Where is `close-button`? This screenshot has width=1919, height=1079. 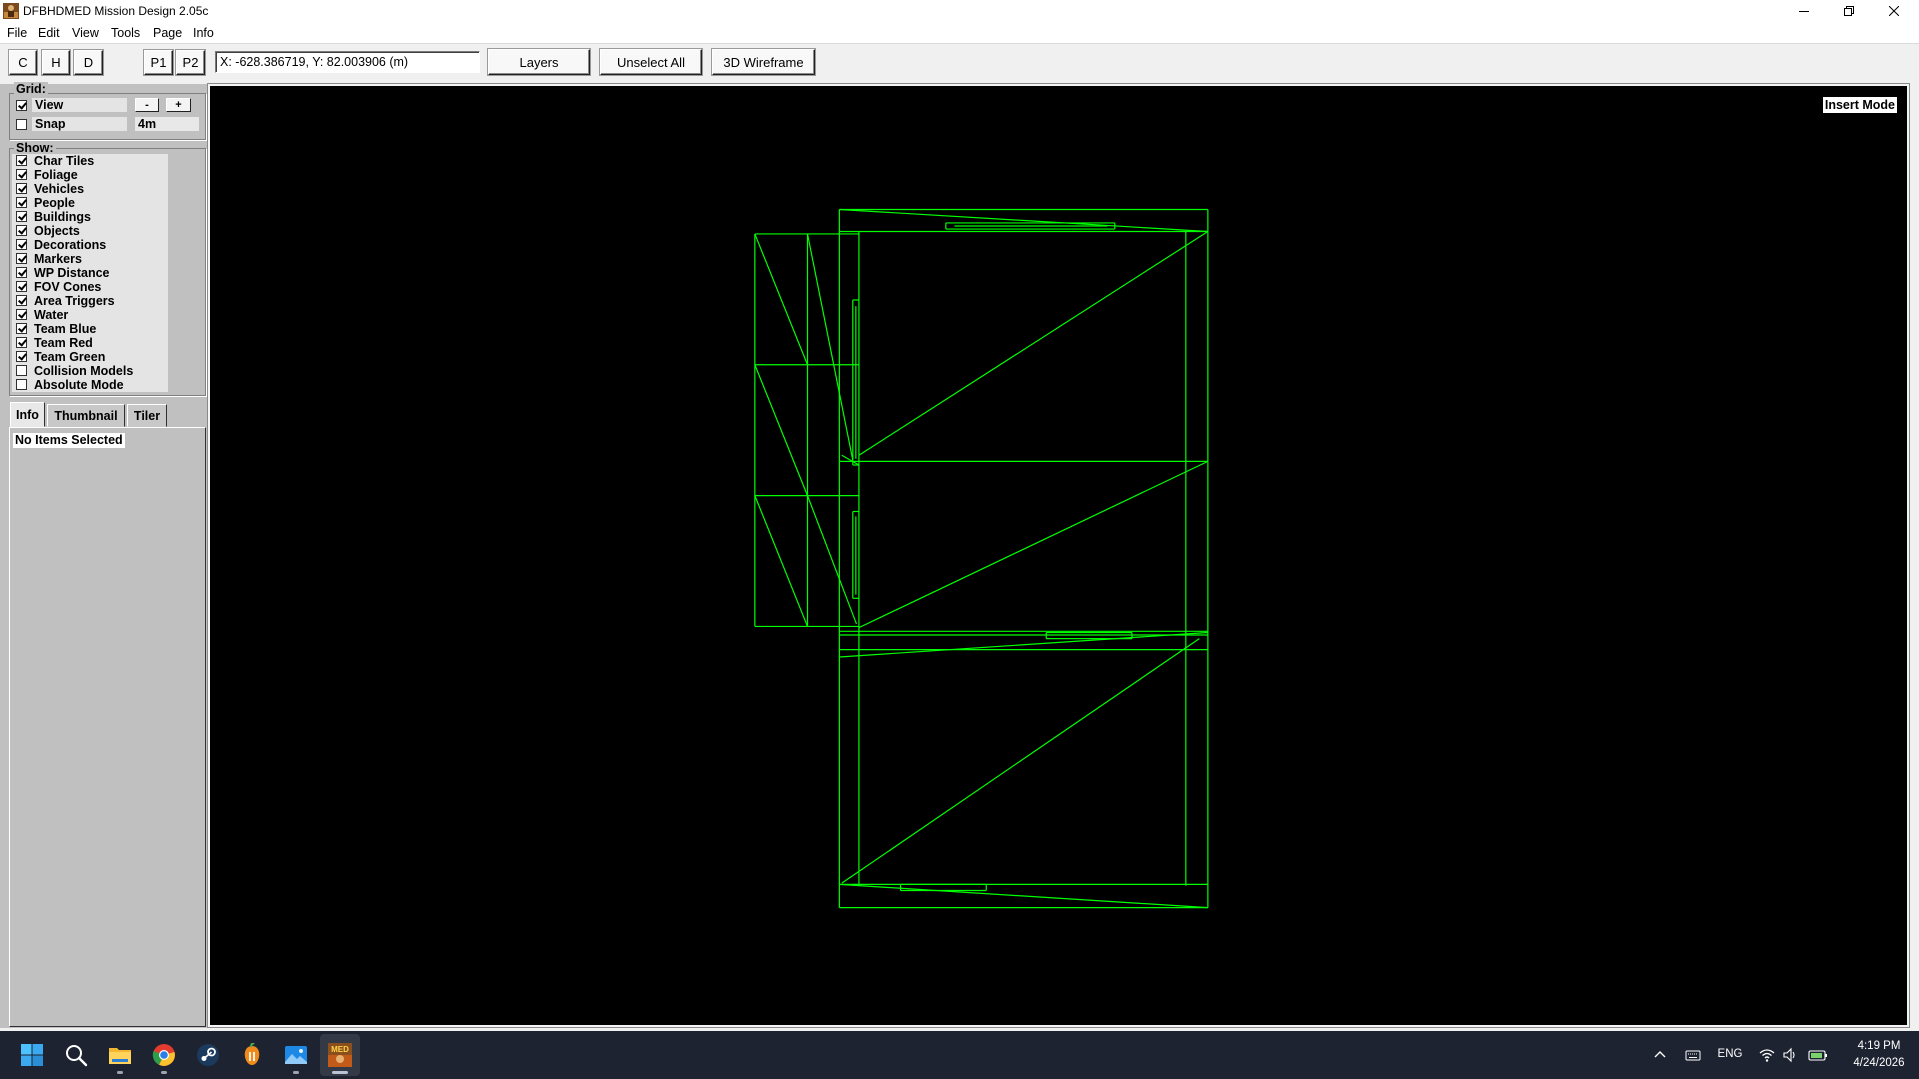 close-button is located at coordinates (1894, 11).